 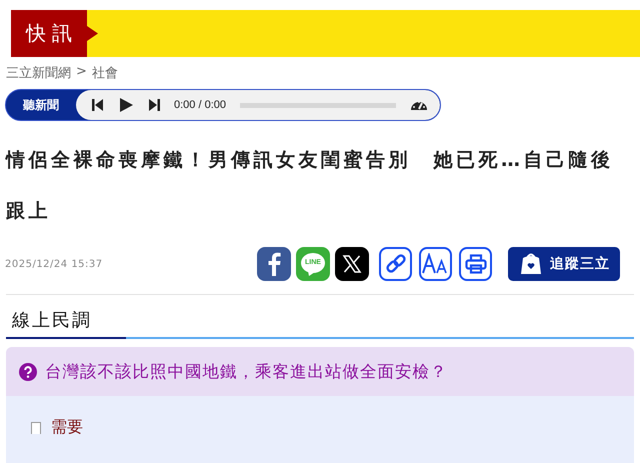 I want to click on next-icon, so click(x=155, y=105).